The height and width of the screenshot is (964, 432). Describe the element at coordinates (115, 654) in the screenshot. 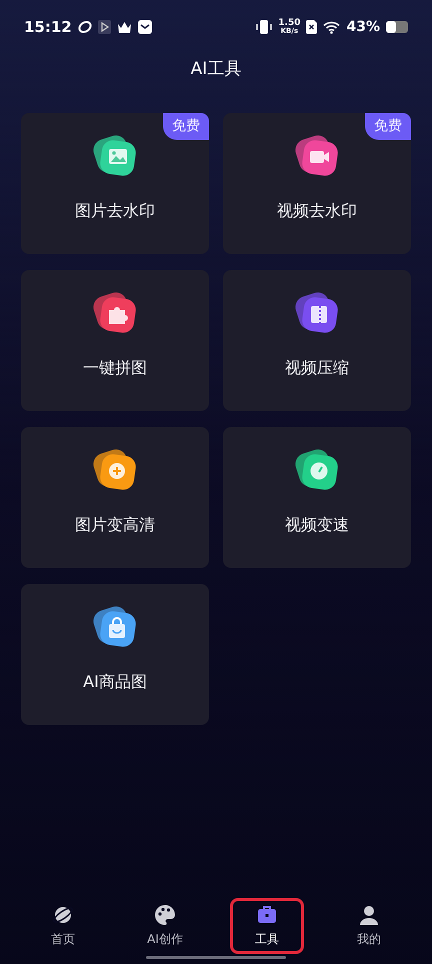

I see `tool-card: AI商品图` at that location.